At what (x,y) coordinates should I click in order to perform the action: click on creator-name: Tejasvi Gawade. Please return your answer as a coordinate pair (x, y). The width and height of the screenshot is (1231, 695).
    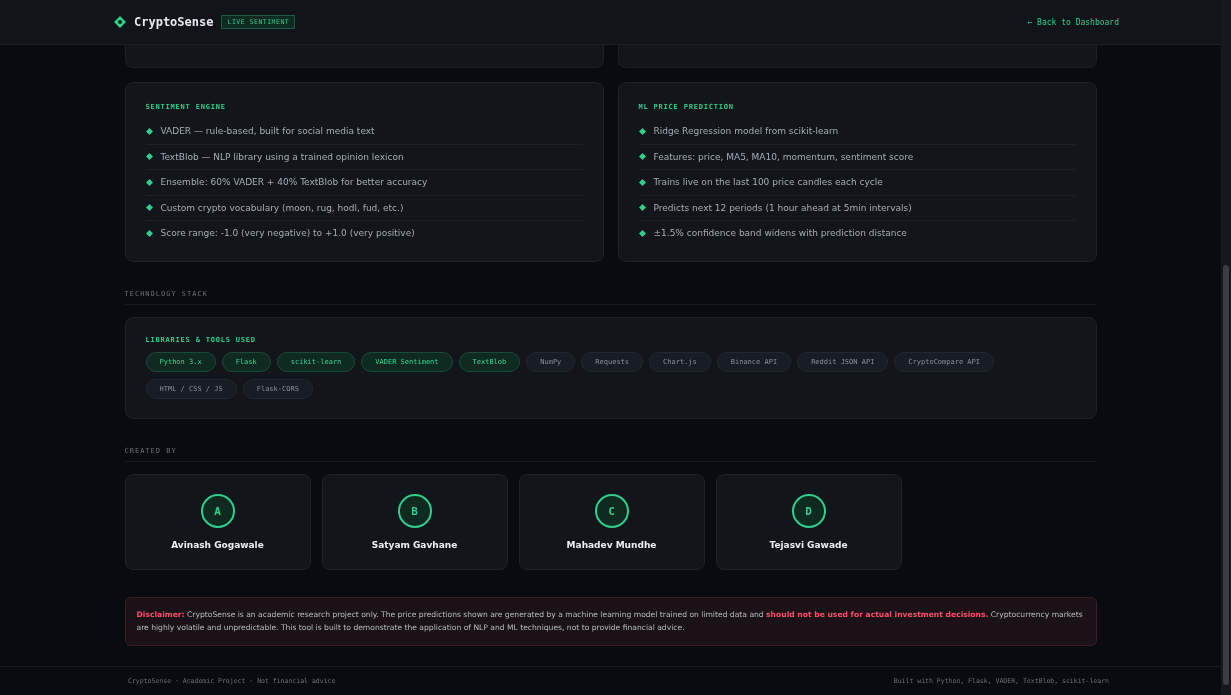
    Looking at the image, I should click on (808, 545).